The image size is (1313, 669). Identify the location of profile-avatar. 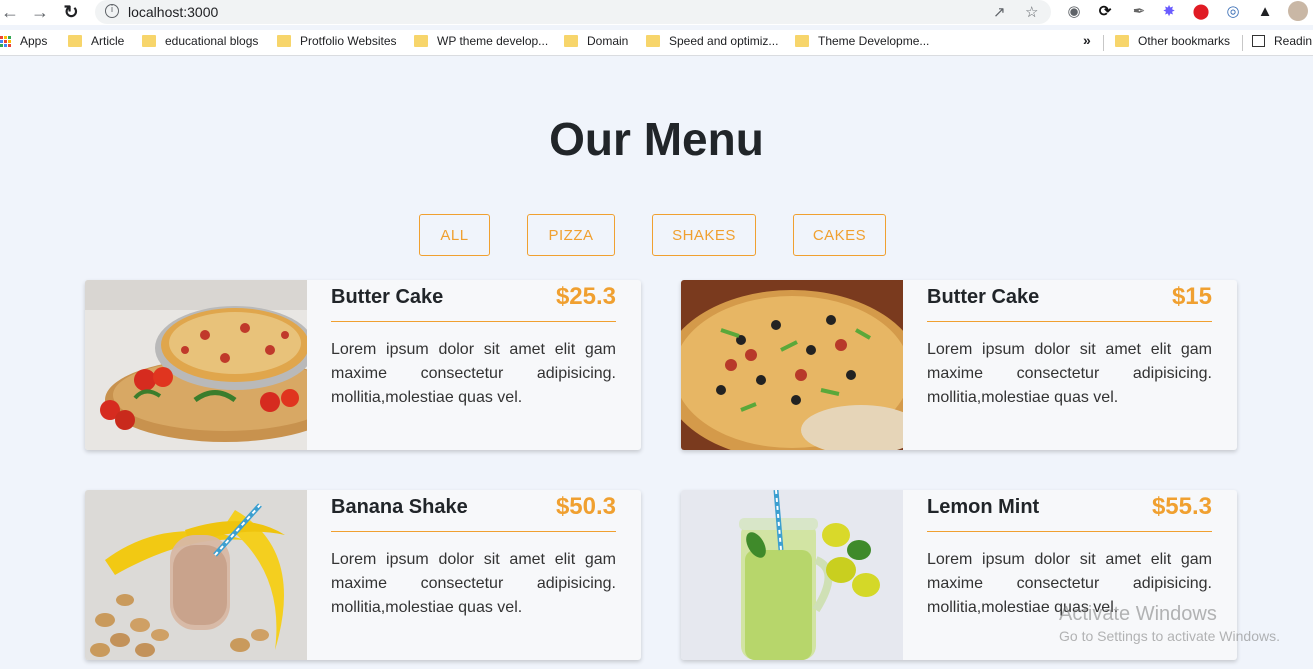
(1298, 11).